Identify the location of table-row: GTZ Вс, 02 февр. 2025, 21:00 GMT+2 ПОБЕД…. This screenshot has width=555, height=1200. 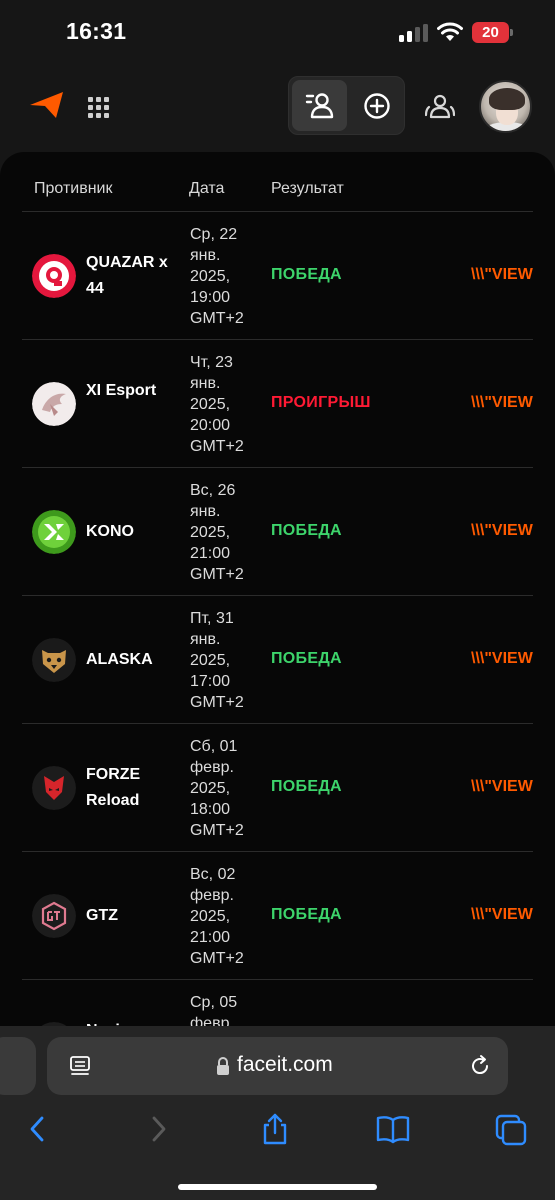
(277, 916).